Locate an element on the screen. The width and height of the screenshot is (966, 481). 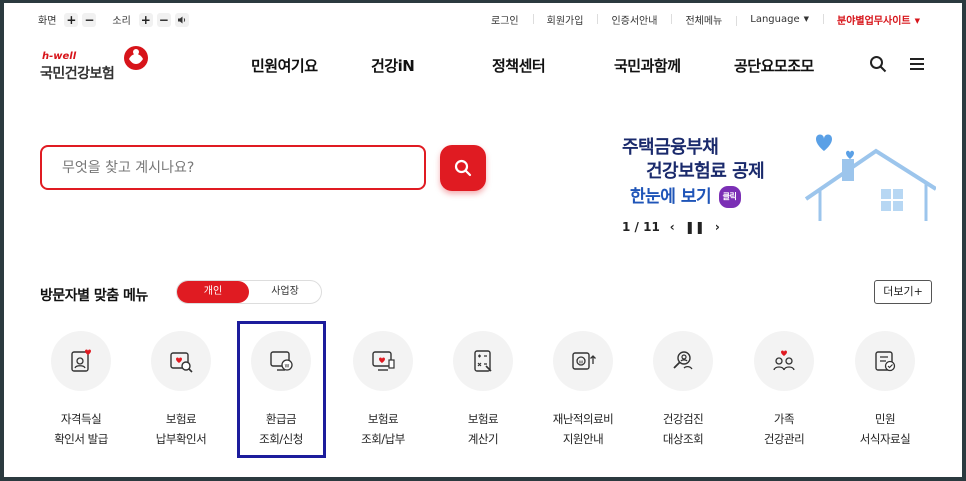
menu-item-premium-payment: 보험료 조회/납부 is located at coordinates (383, 390).